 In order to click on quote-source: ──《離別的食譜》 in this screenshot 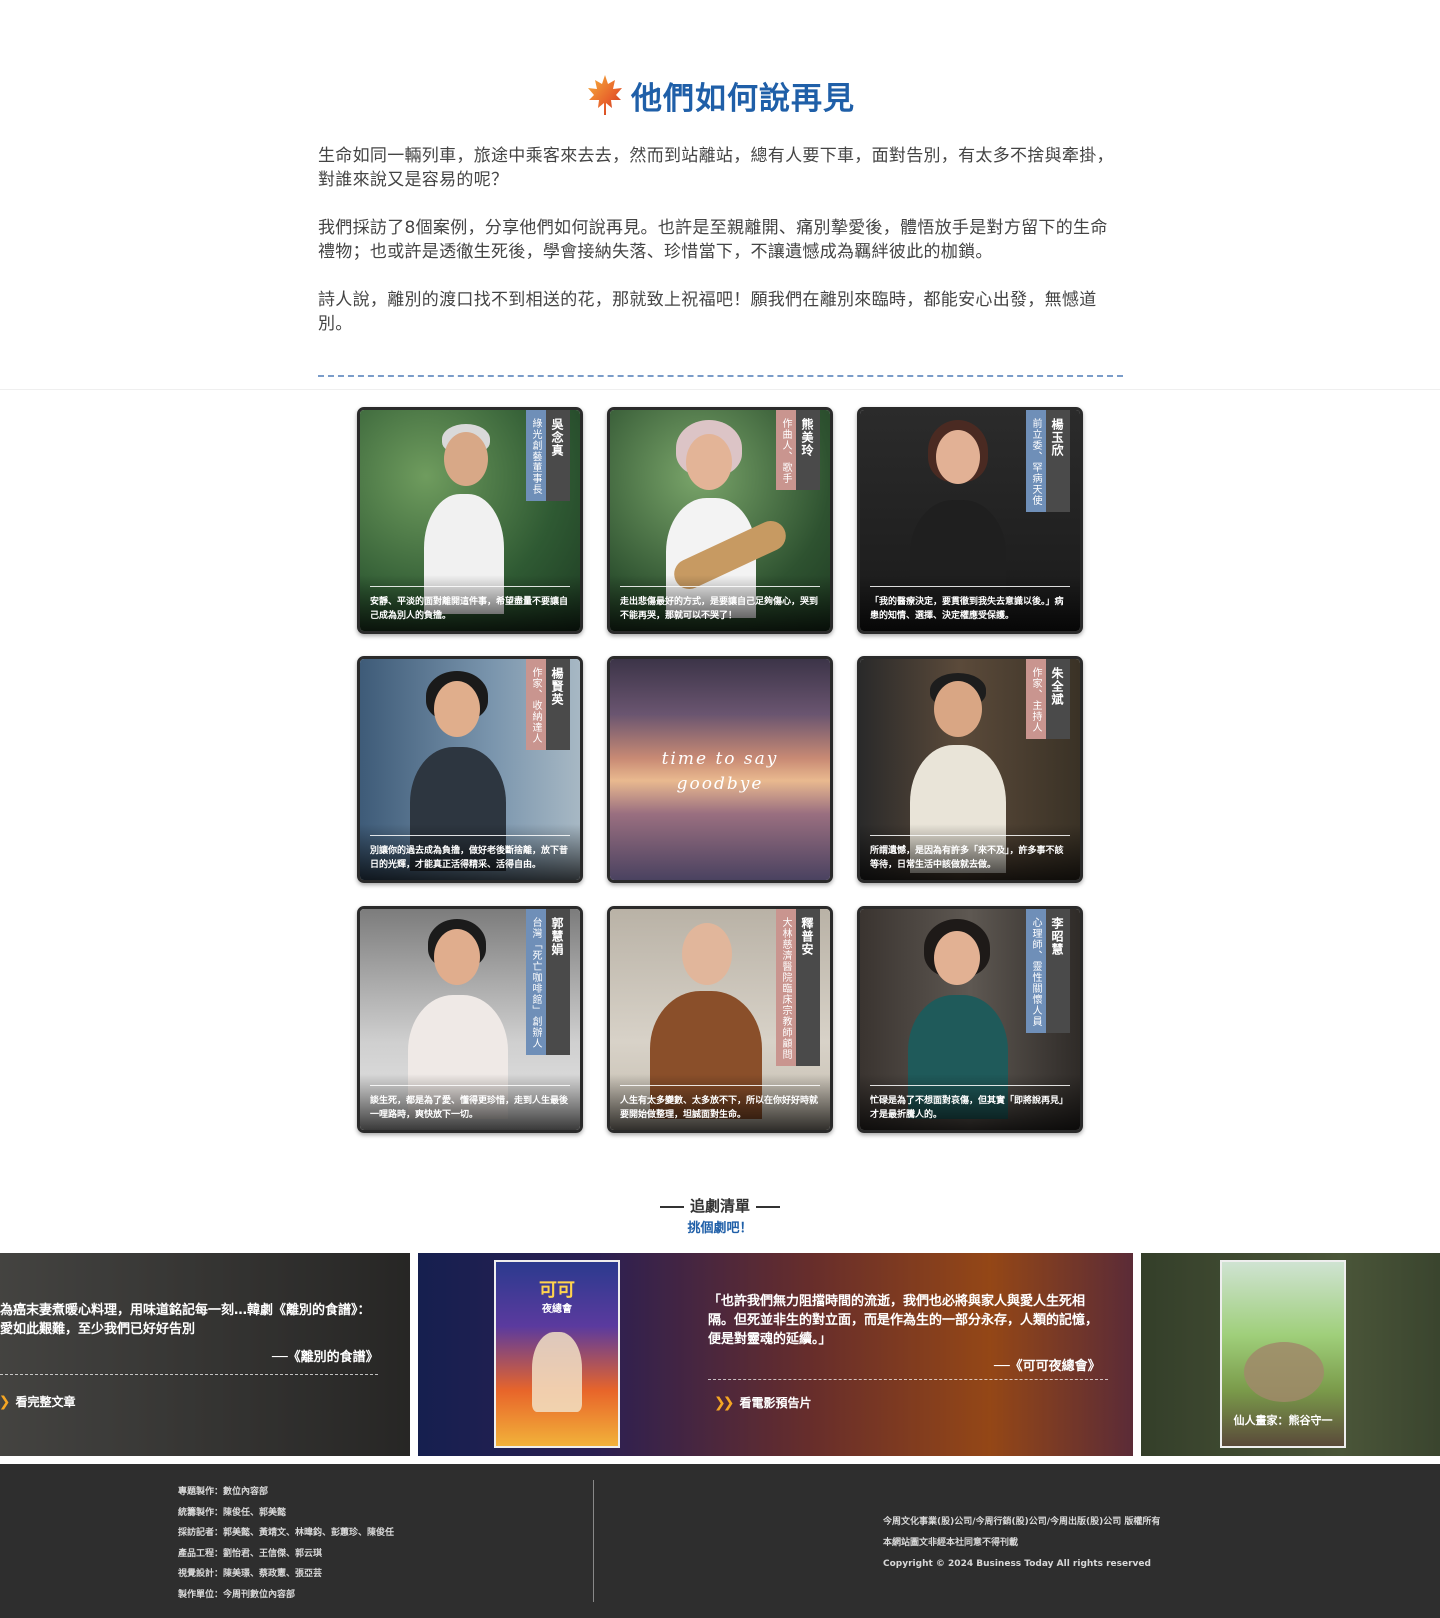, I will do `click(325, 1357)`.